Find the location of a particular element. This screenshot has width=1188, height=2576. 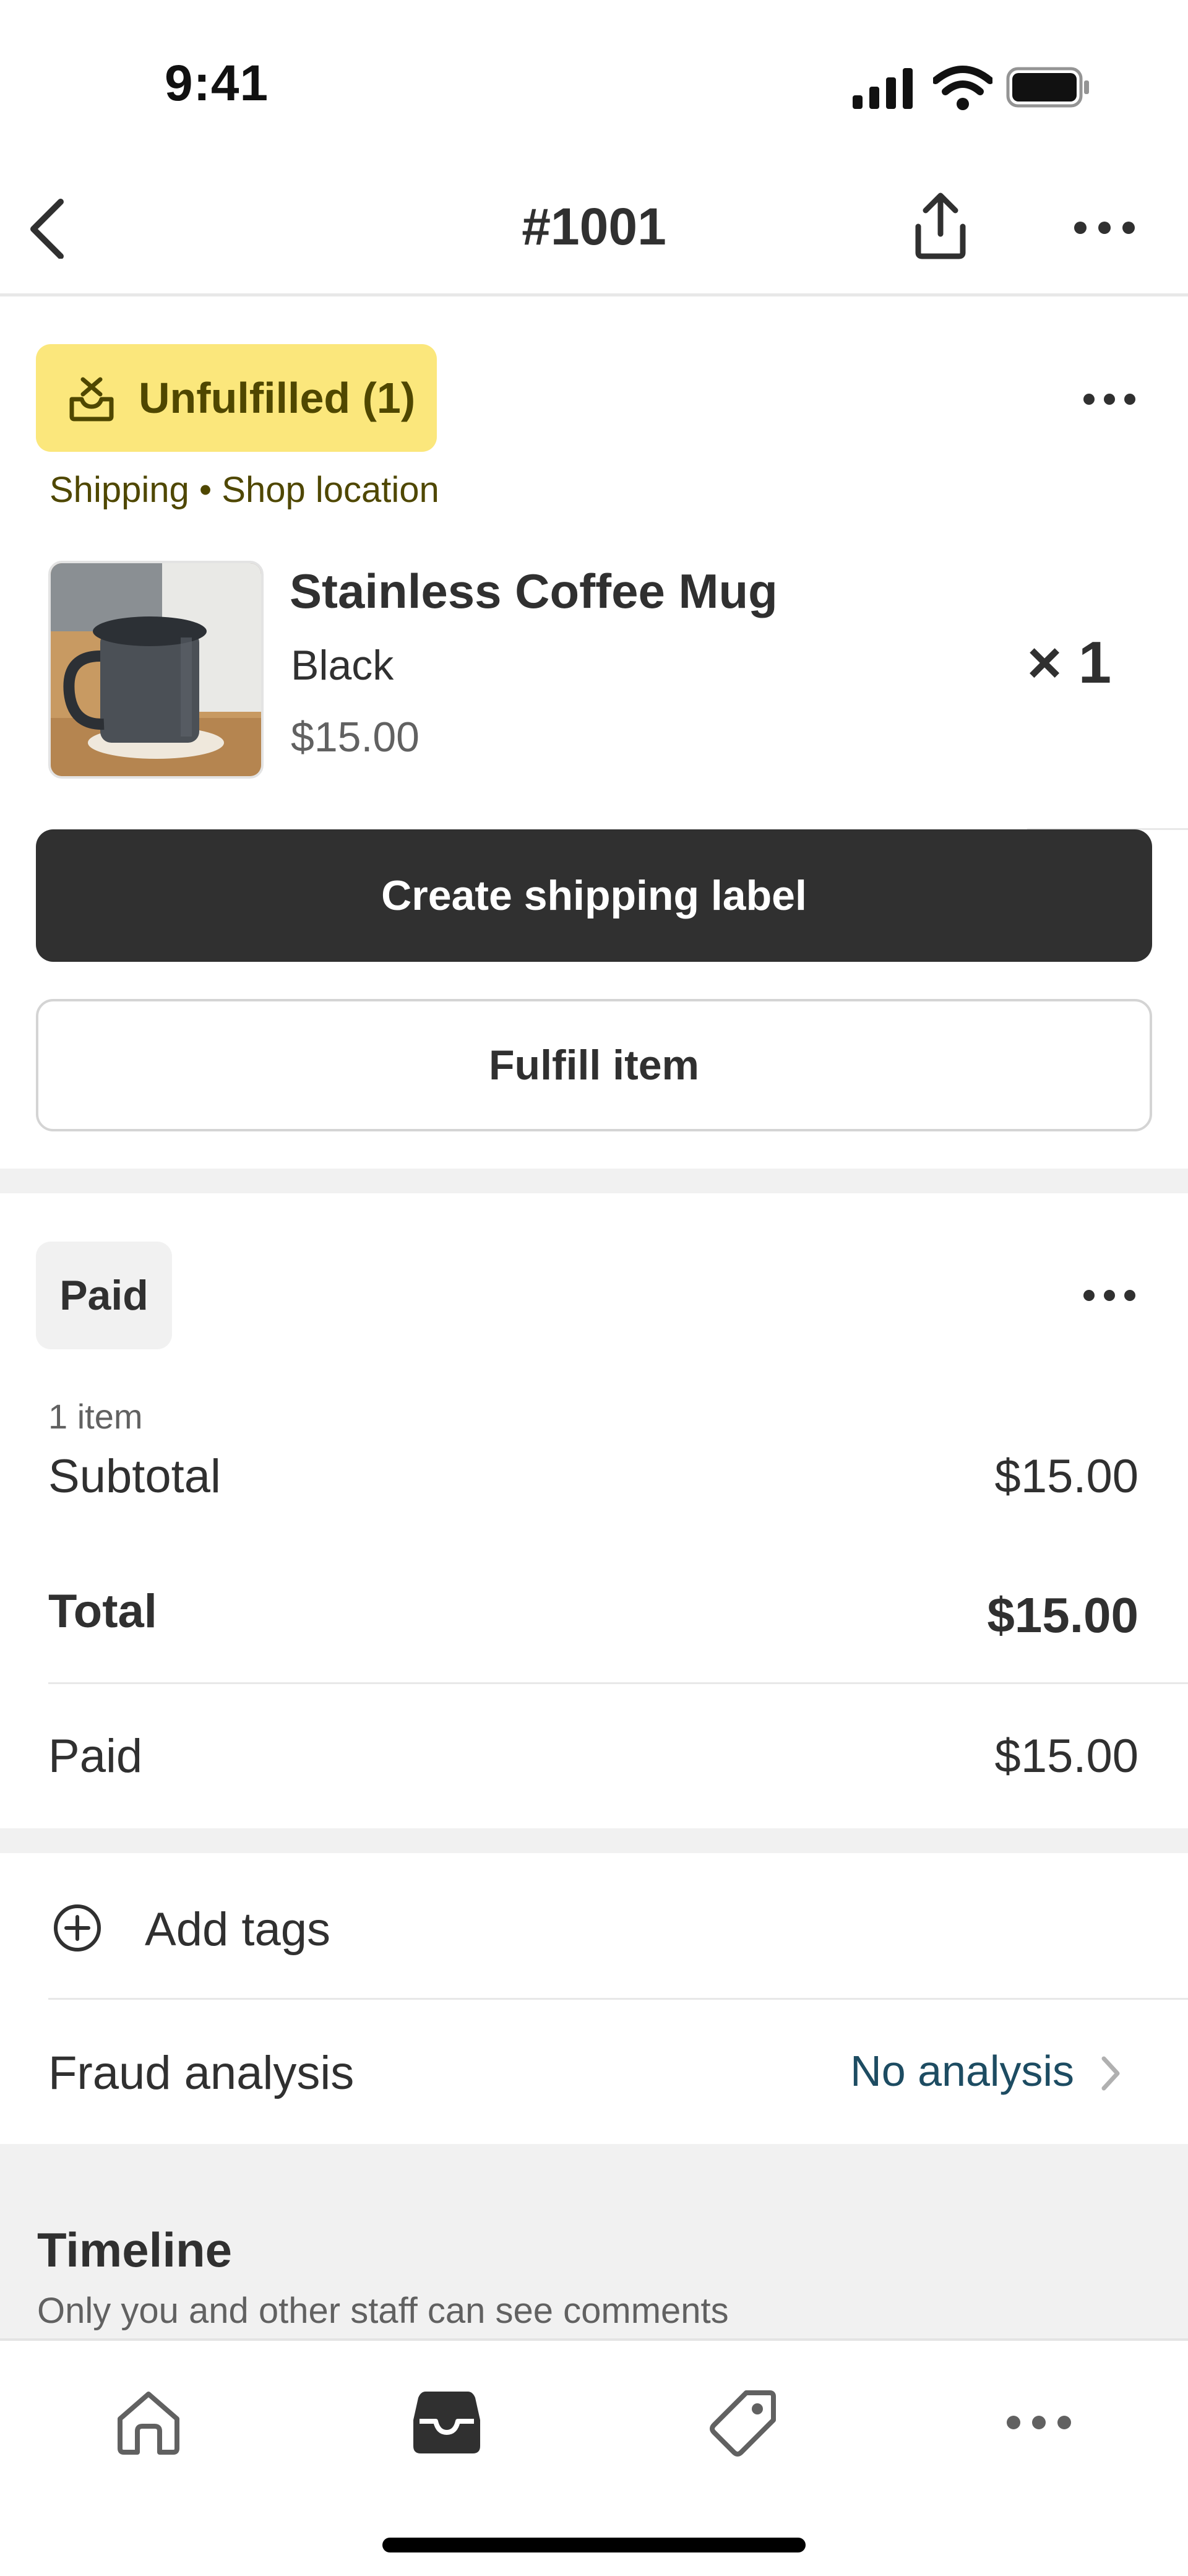

unfulfilled-badge: Unfulfilled (1) is located at coordinates (236, 398).